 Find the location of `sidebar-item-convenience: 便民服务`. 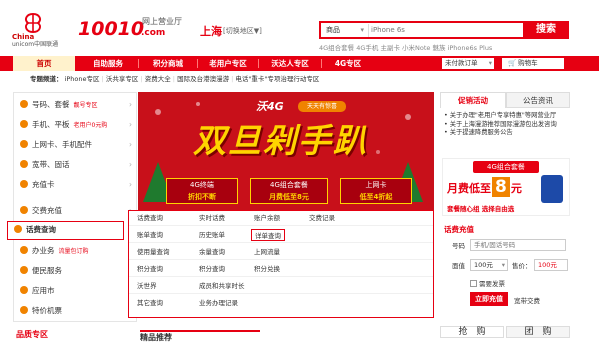

sidebar-item-convenience: 便民服务 is located at coordinates (75, 271).